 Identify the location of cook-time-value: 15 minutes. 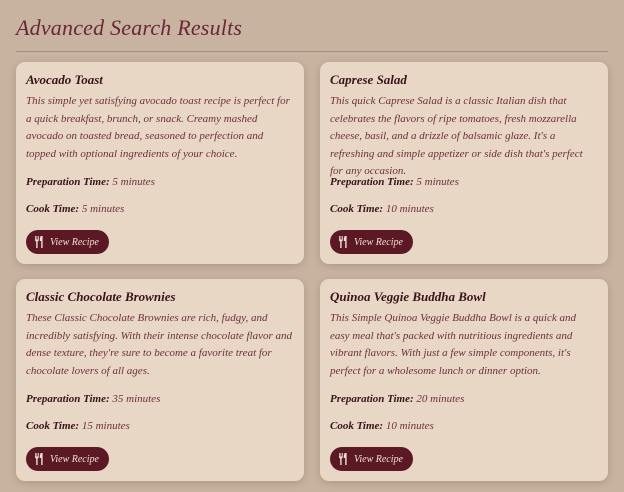
(105, 426).